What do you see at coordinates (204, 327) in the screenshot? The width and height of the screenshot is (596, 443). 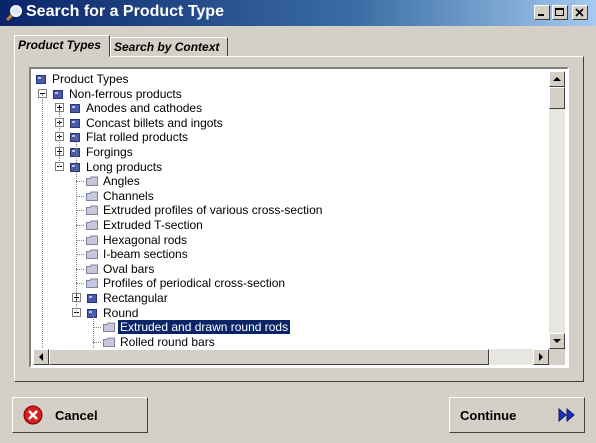 I see `tree-node-label: Extruded and drawn round rods` at bounding box center [204, 327].